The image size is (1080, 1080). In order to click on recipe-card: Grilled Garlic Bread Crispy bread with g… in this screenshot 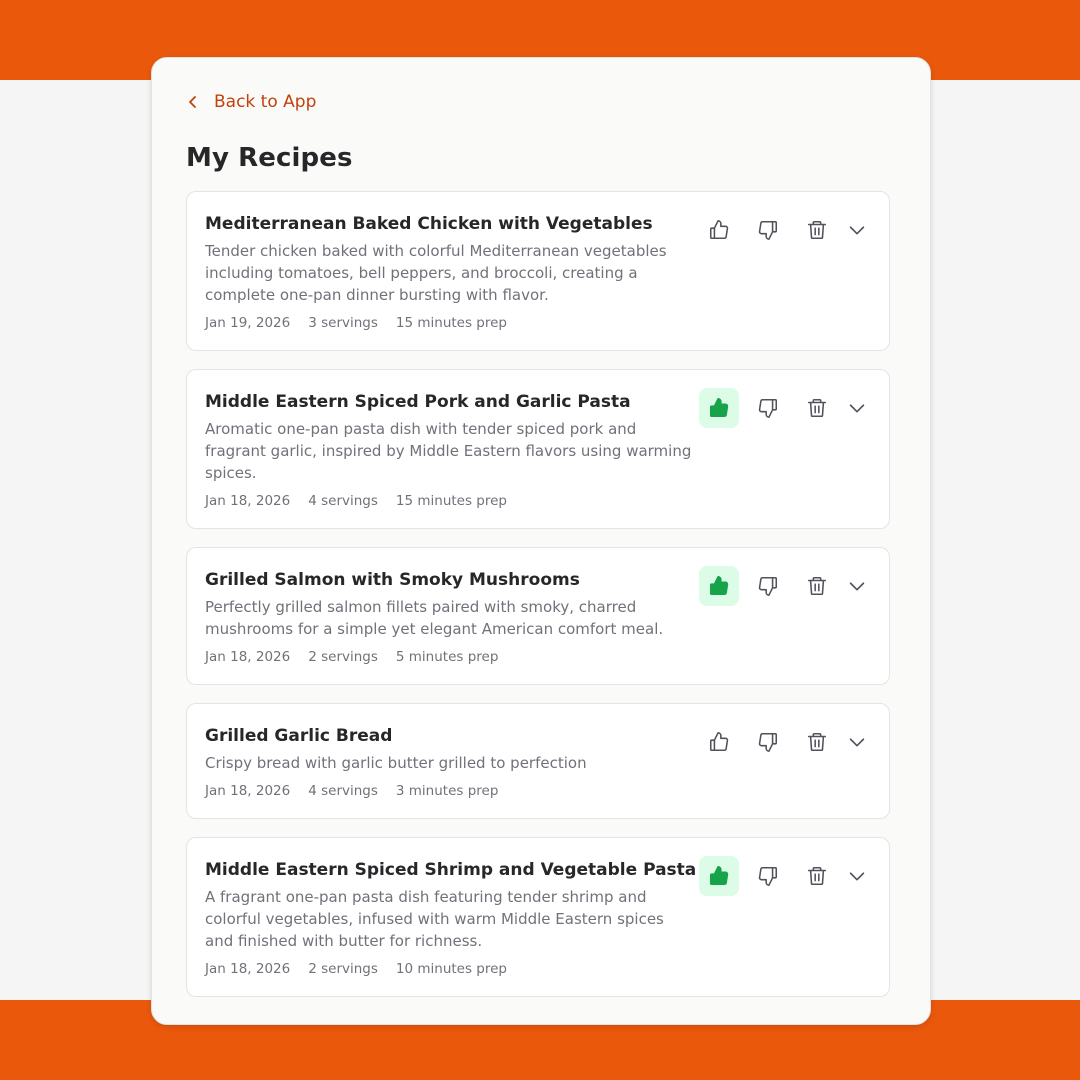, I will do `click(538, 761)`.